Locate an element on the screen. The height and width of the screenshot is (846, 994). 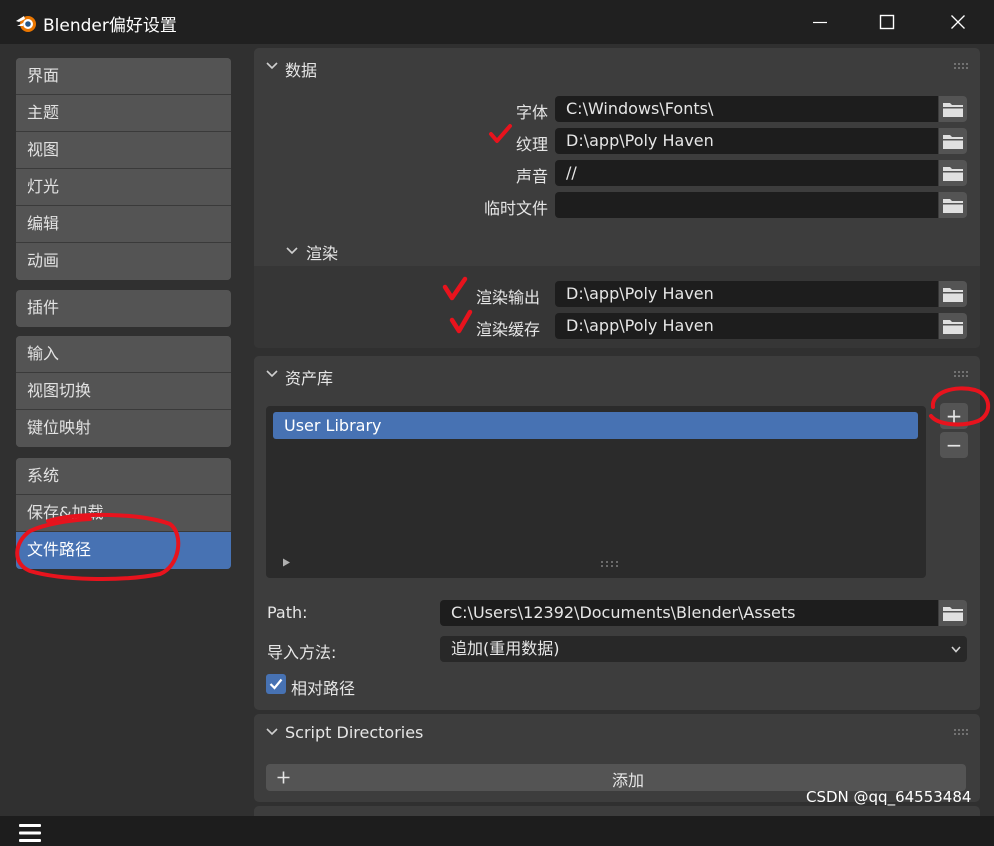
remove-library-button: − is located at coordinates (954, 445).